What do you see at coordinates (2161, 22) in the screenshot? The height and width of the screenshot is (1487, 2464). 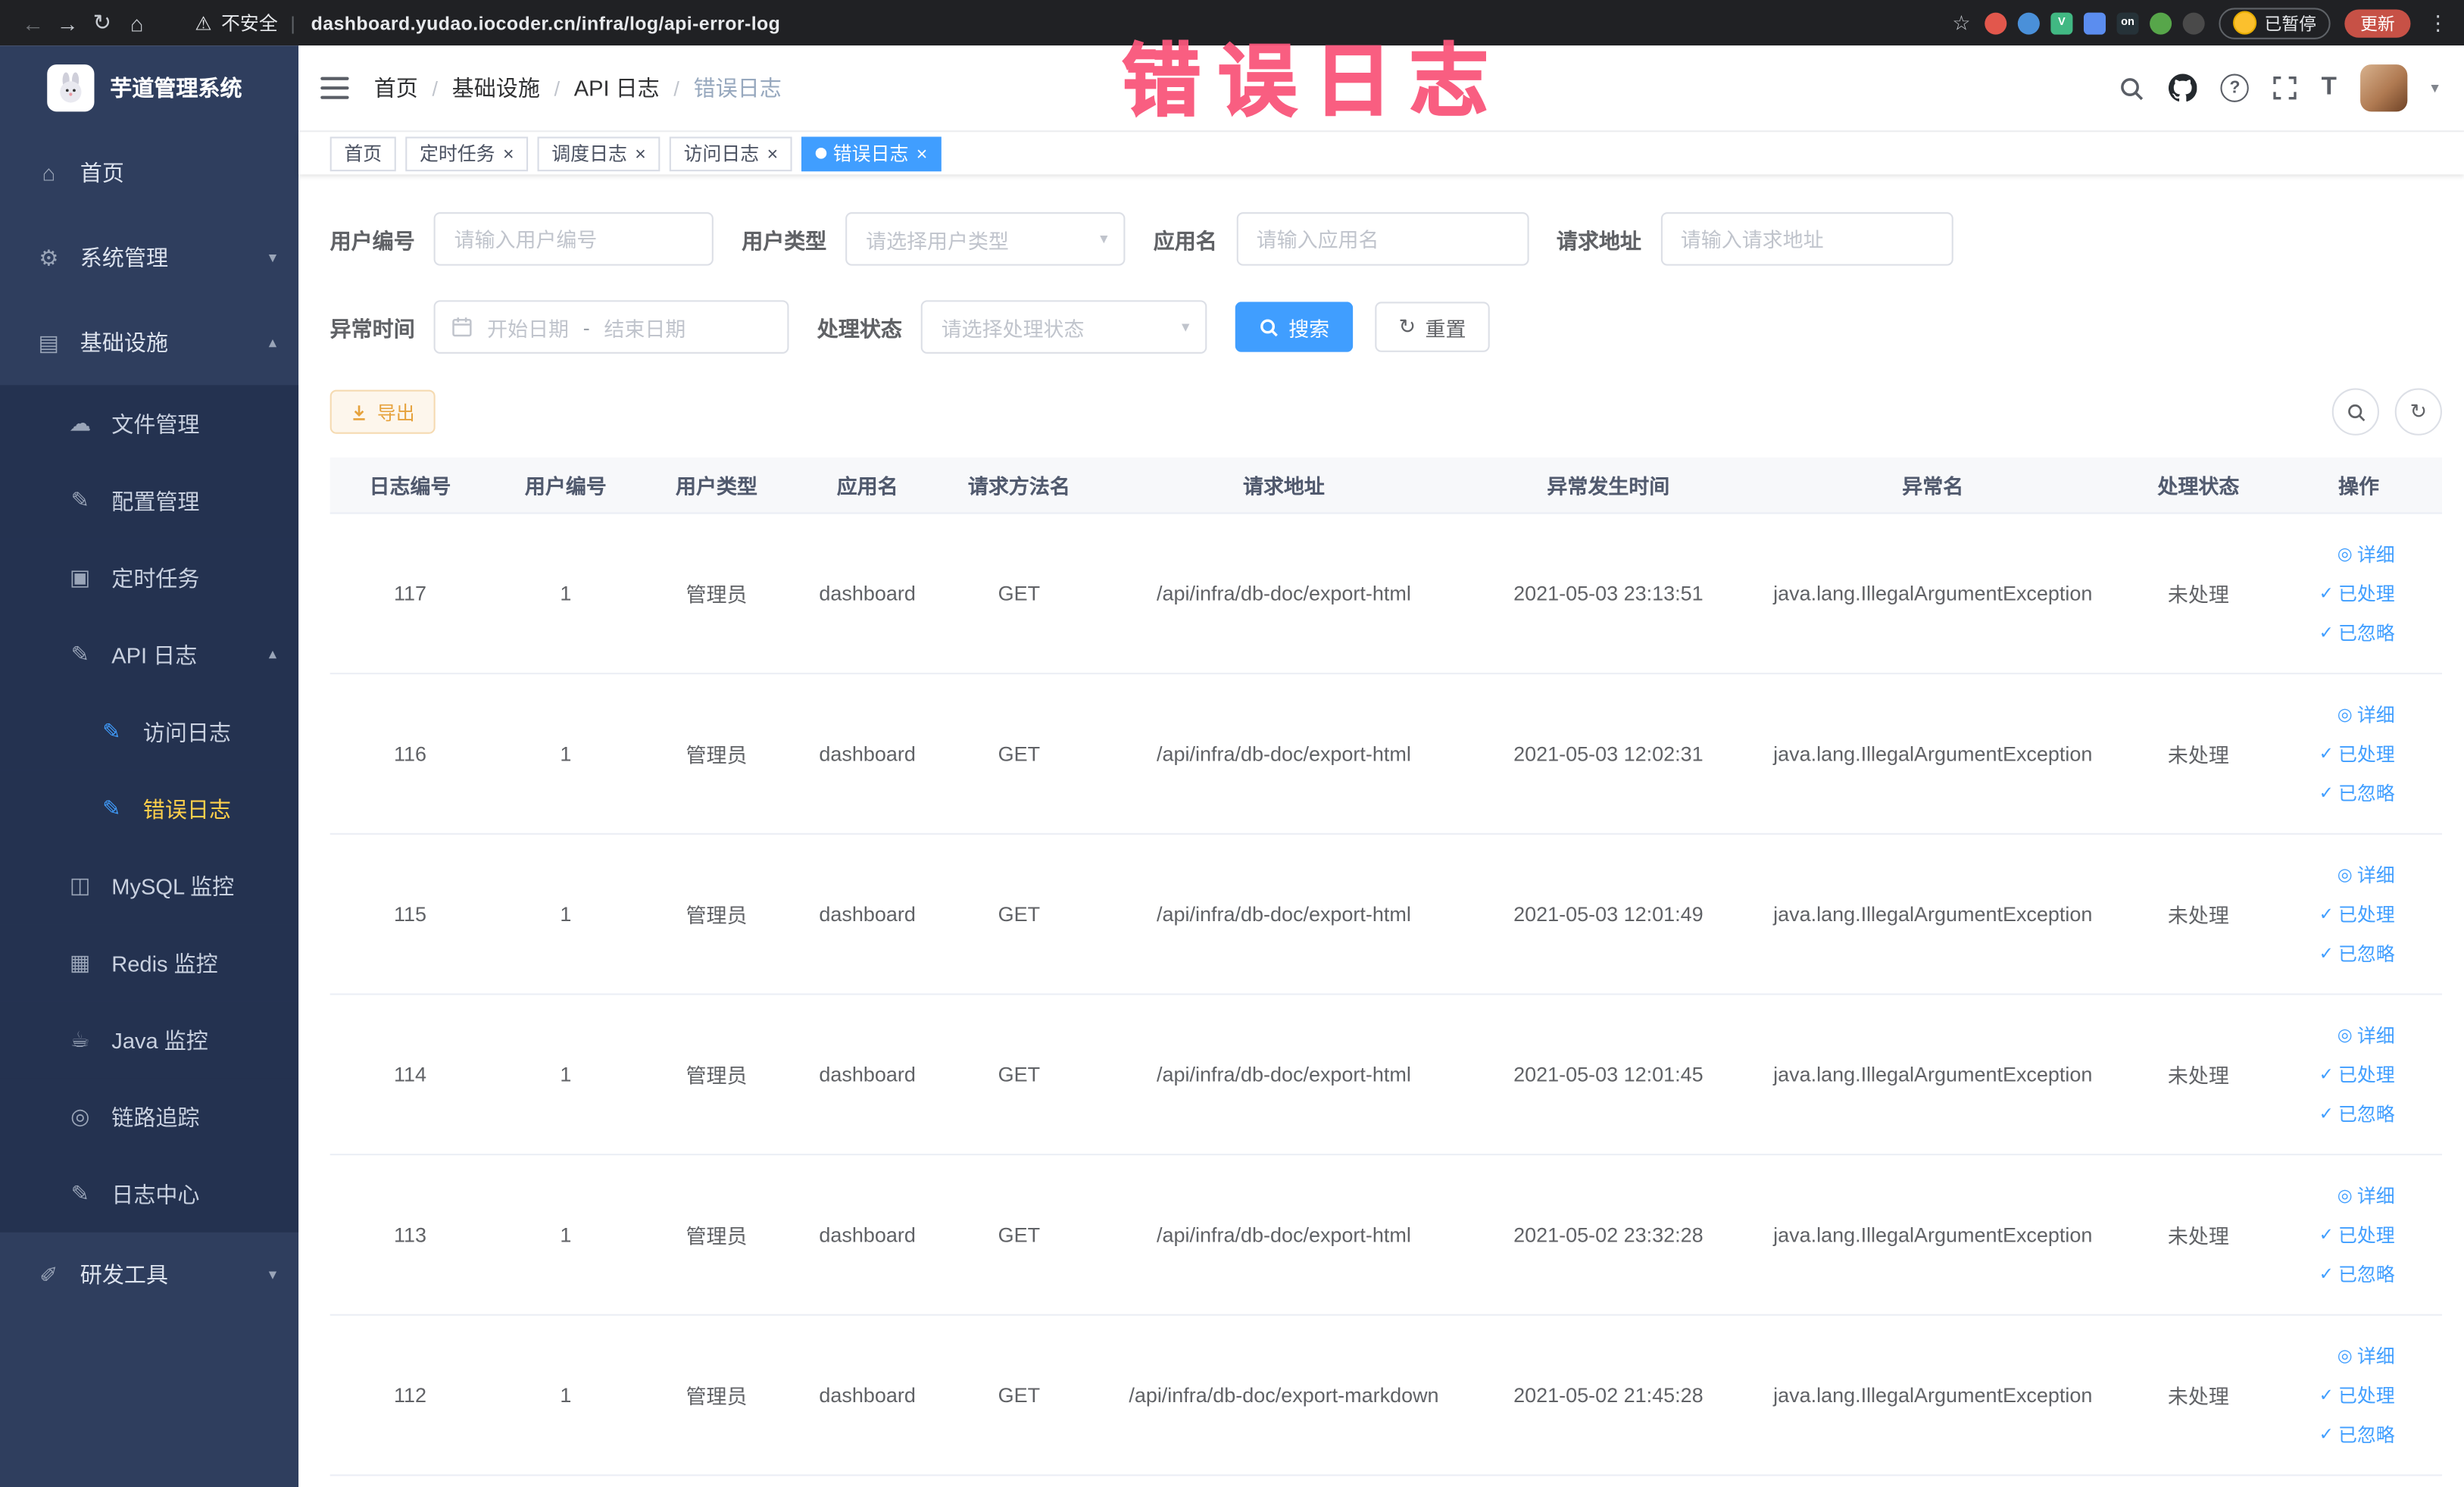 I see `extension-green-leaf-icon` at bounding box center [2161, 22].